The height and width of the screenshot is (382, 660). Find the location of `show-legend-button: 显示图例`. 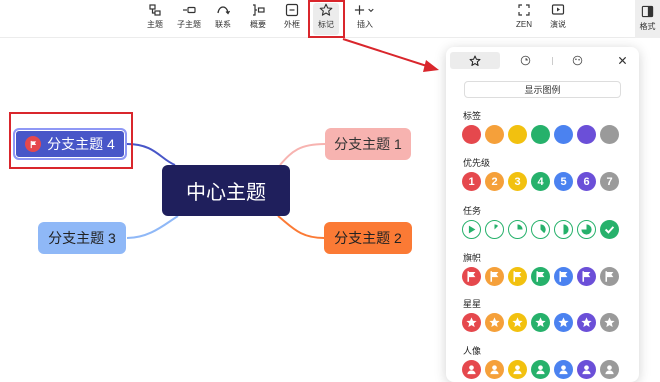

show-legend-button: 显示图例 is located at coordinates (542, 89).